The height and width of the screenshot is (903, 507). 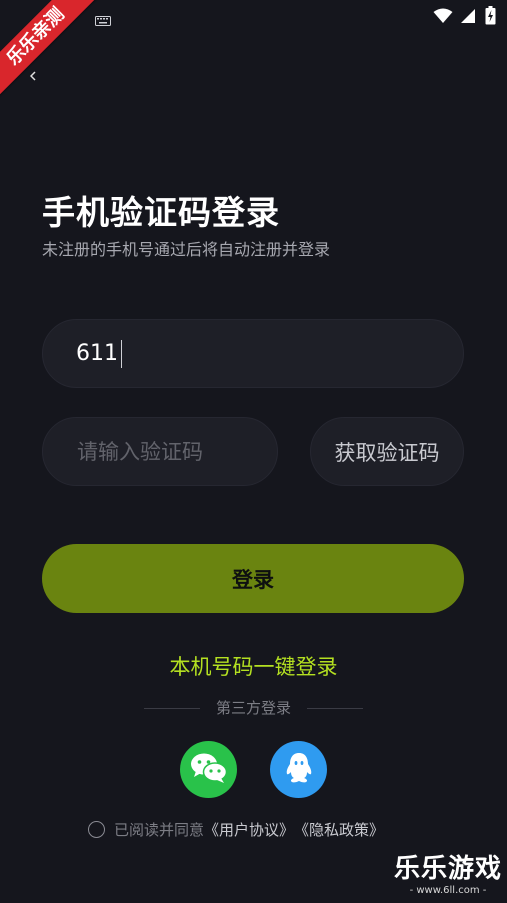 I want to click on wechat-login-button, so click(x=208, y=769).